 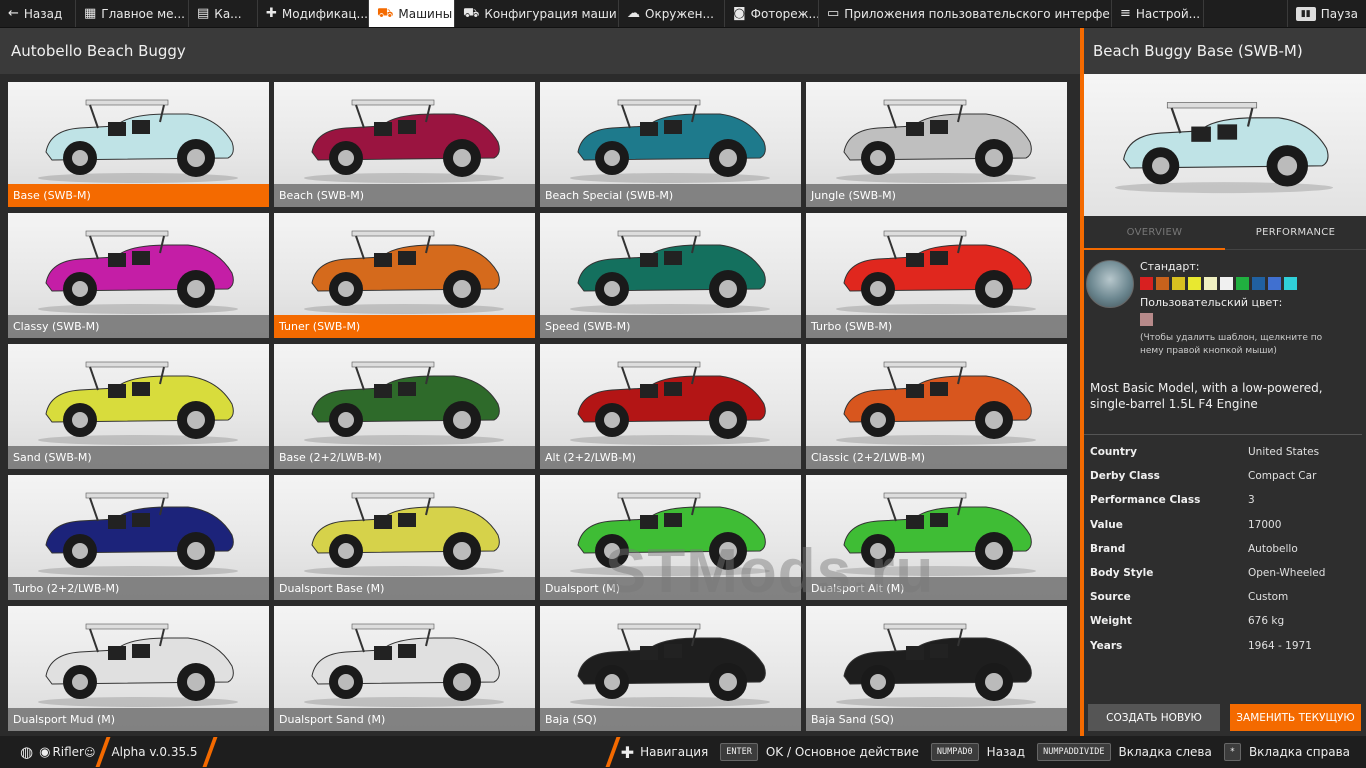 What do you see at coordinates (138, 275) in the screenshot?
I see `config-tile: Classy (SWB-M)` at bounding box center [138, 275].